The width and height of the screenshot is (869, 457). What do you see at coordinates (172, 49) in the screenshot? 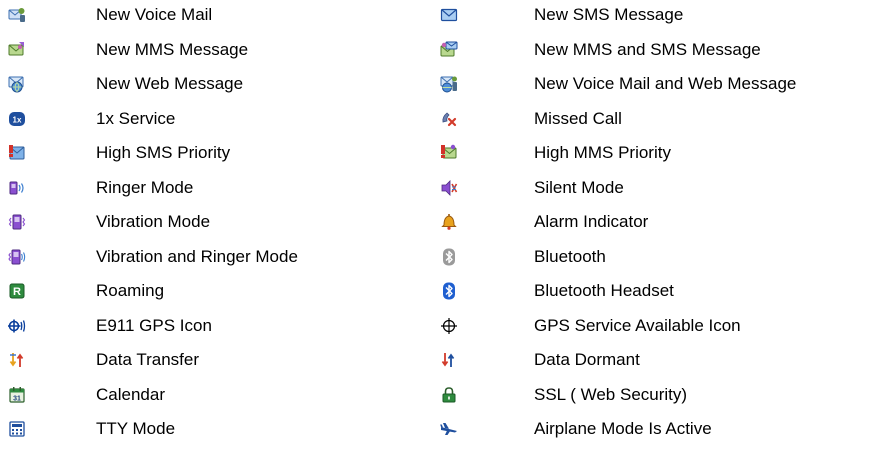
I see `legend-label: New MMS Message` at bounding box center [172, 49].